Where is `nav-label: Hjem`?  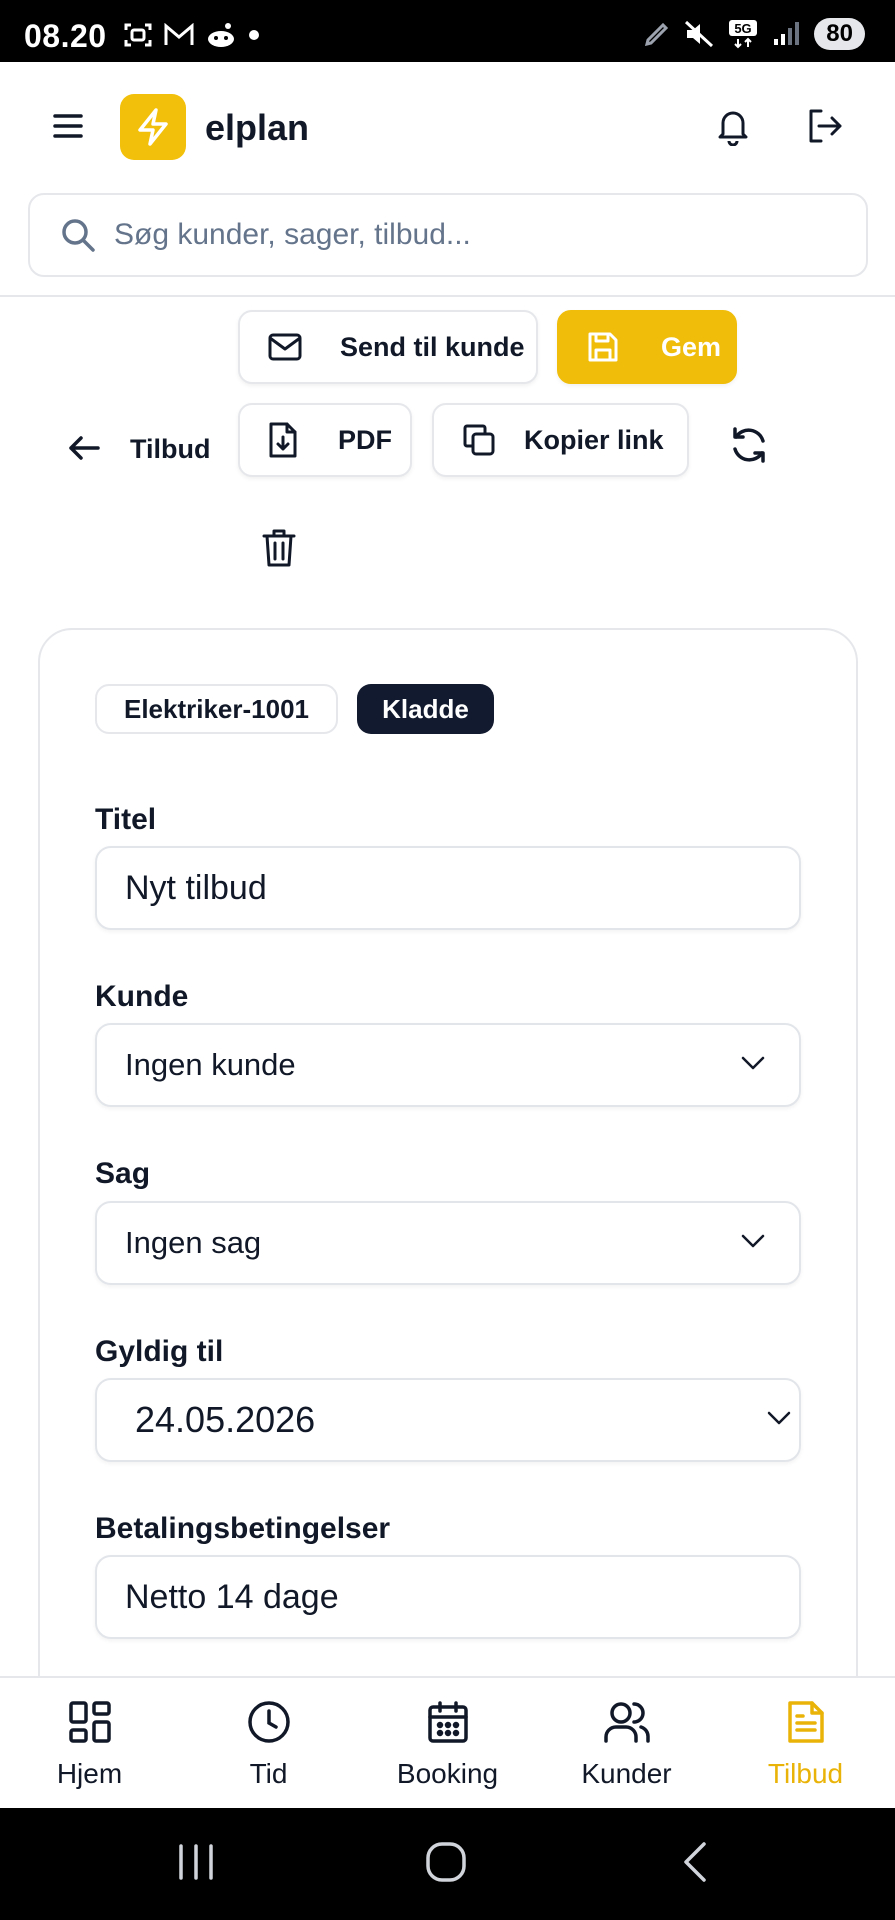
nav-label: Hjem is located at coordinates (89, 1773).